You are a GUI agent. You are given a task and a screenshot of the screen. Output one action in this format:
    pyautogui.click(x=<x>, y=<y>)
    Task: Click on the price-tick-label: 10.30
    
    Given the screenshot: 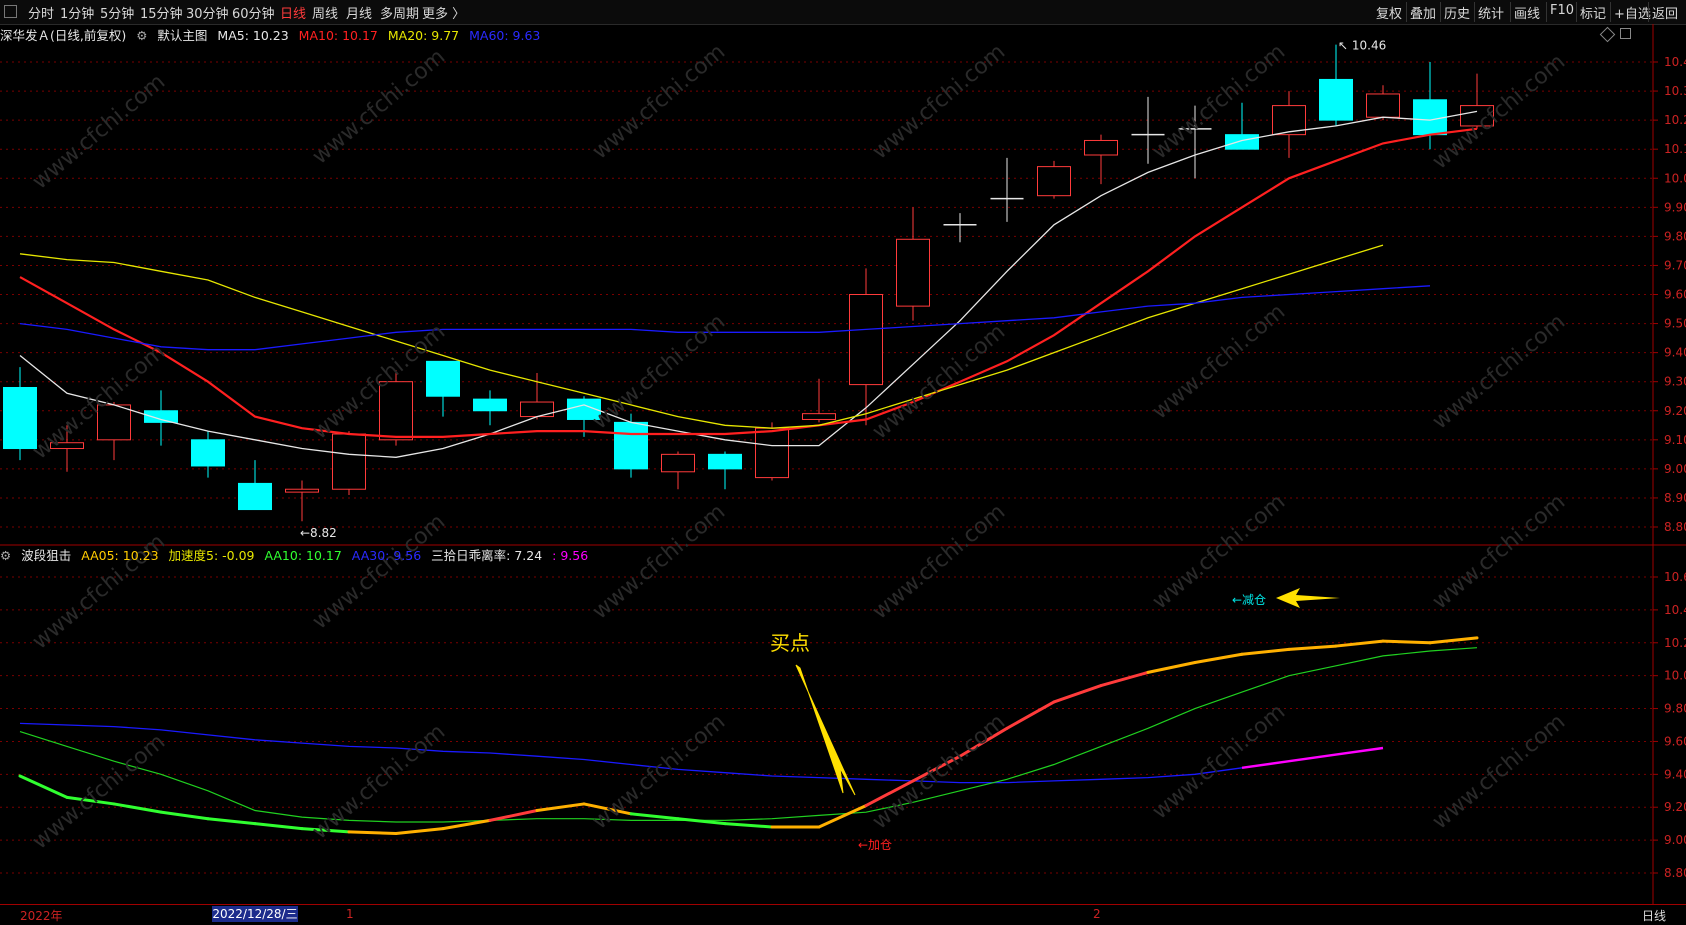 What is the action you would take?
    pyautogui.click(x=1675, y=91)
    